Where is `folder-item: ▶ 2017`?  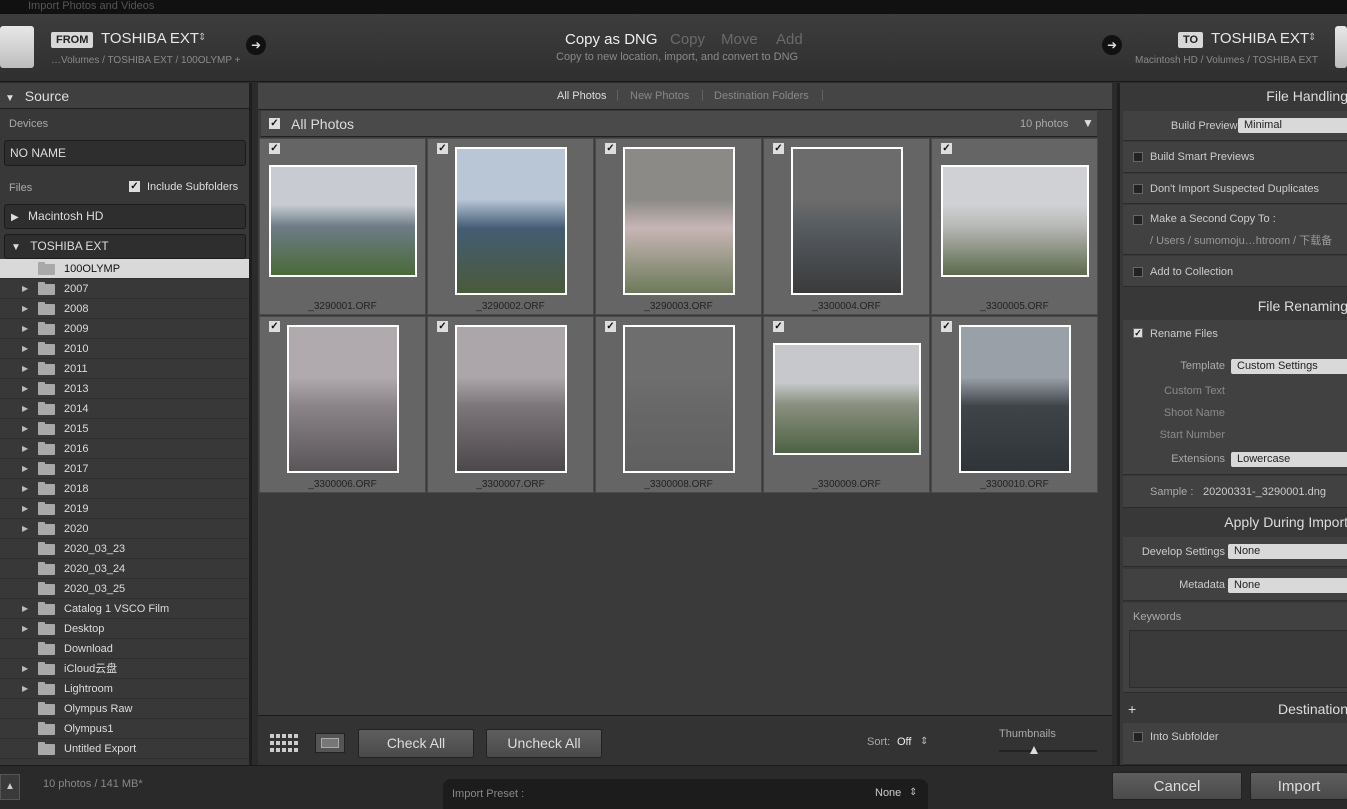 folder-item: ▶ 2017 is located at coordinates (124, 469).